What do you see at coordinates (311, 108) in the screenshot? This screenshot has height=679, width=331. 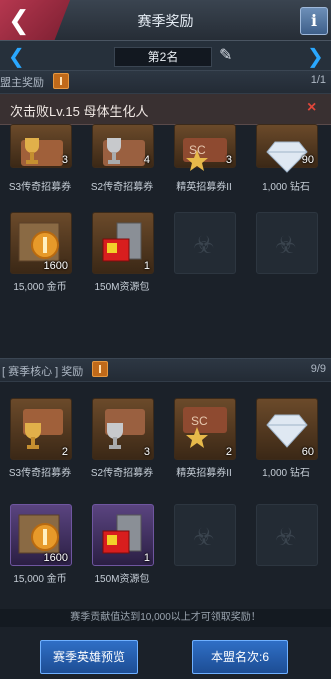 I see `close-icon: ×` at bounding box center [311, 108].